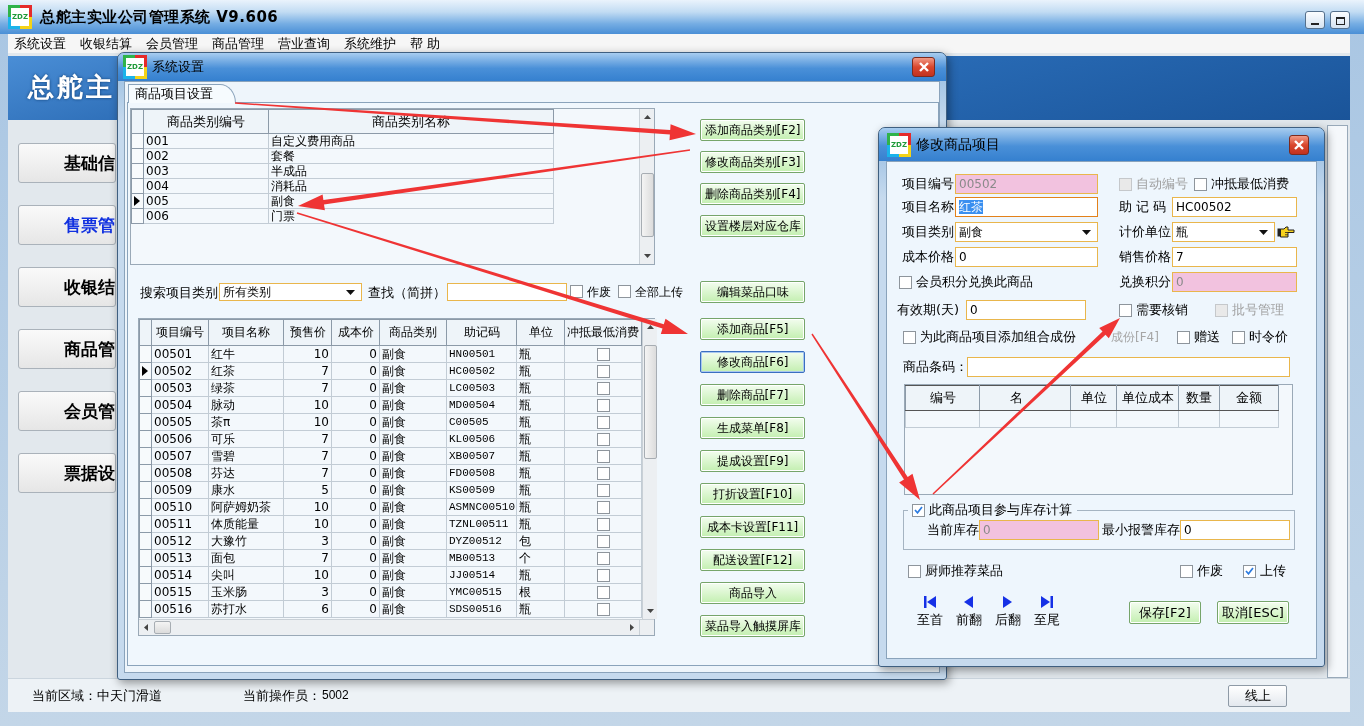 The image size is (1364, 726). Describe the element at coordinates (290, 292) in the screenshot. I see `dropdown-field: 所有类别` at that location.